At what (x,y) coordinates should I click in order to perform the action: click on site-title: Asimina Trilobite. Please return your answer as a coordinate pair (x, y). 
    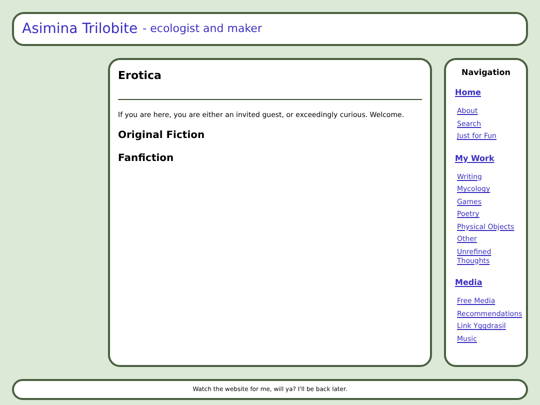
    Looking at the image, I should click on (80, 29).